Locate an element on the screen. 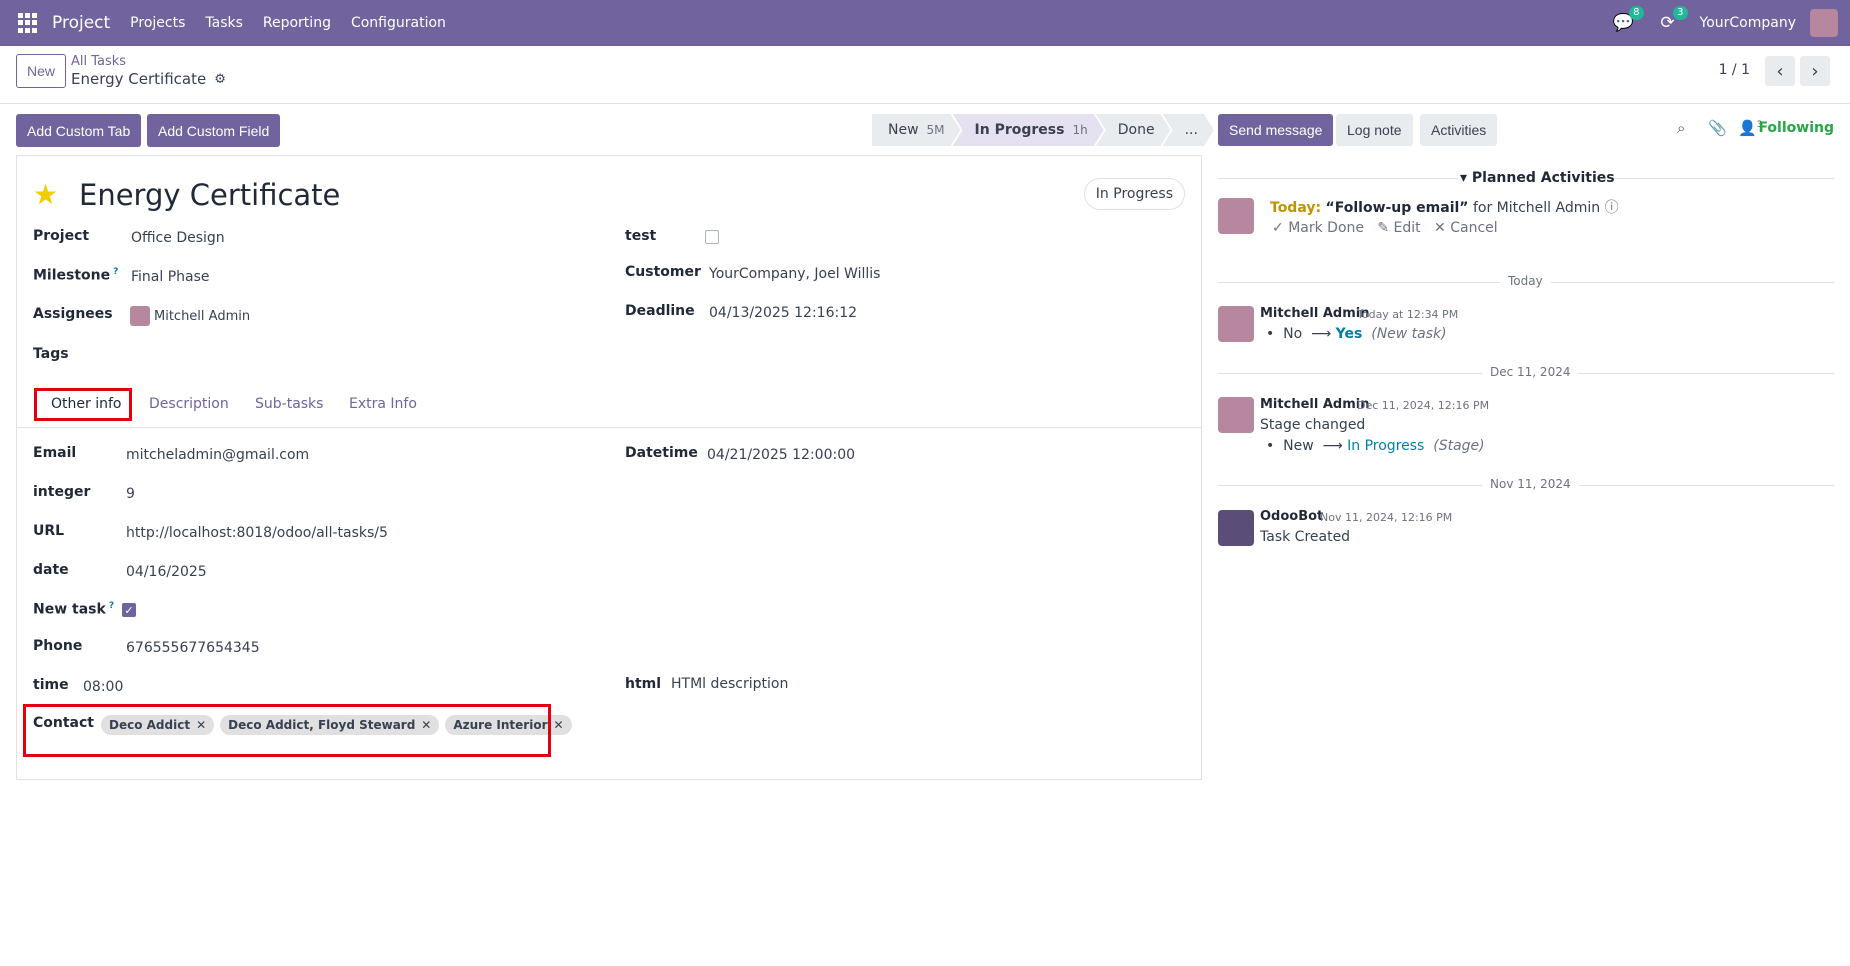 The image size is (1850, 966). log-note-button: Log note is located at coordinates (1374, 130).